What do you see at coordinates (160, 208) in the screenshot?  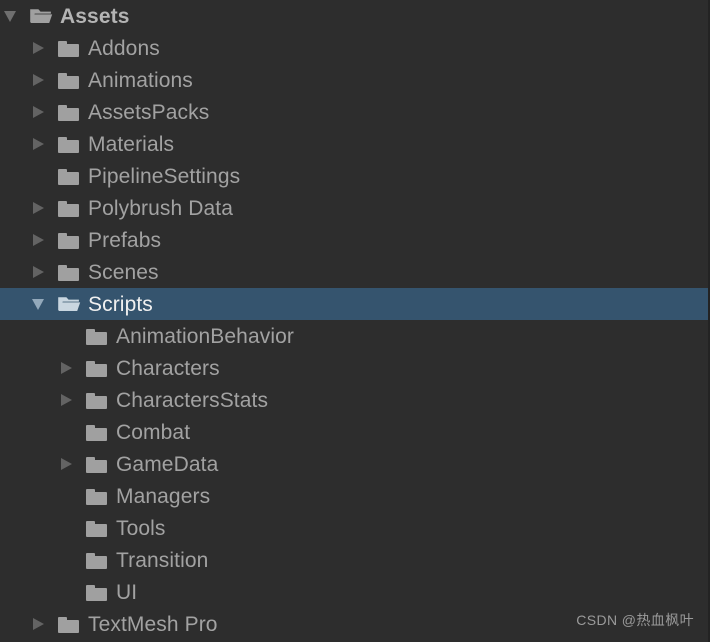 I see `tree-row-label: Polybrush Data` at bounding box center [160, 208].